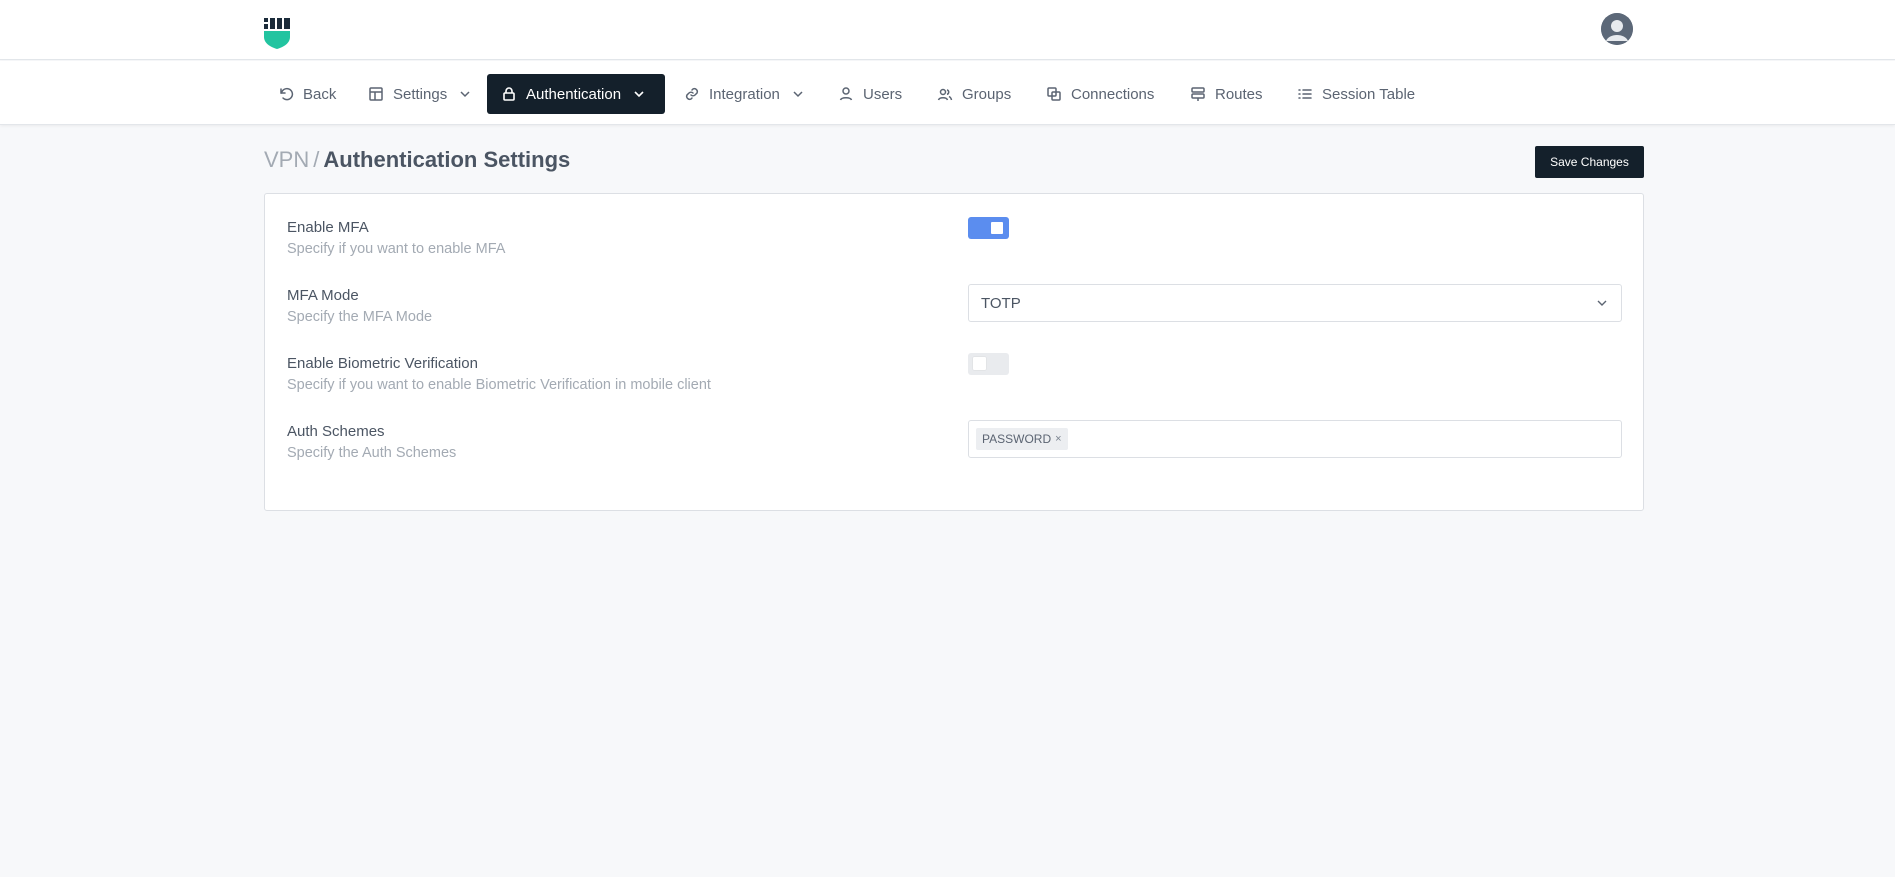 The image size is (1895, 877). What do you see at coordinates (372, 453) in the screenshot?
I see `auth-schemes-description: Specify the Auth Schemes` at bounding box center [372, 453].